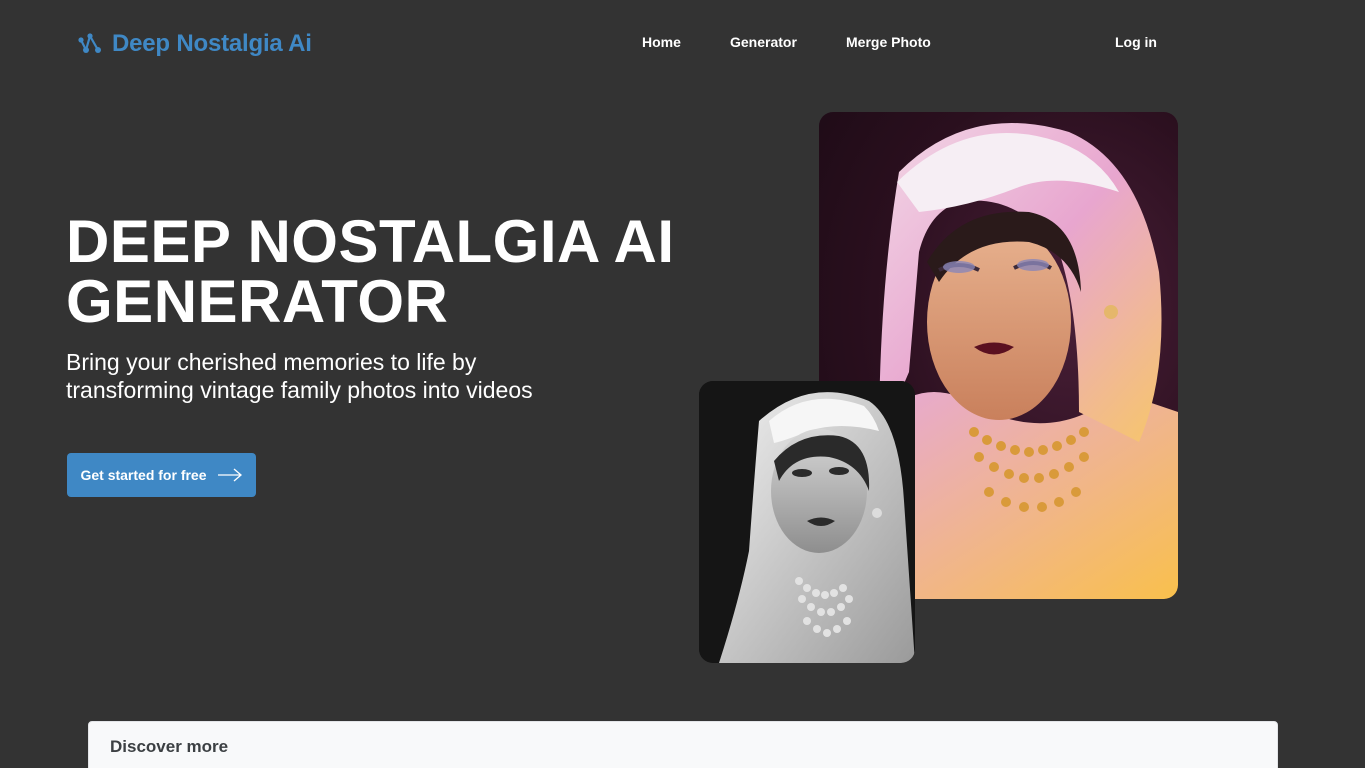 Image resolution: width=1365 pixels, height=768 pixels. What do you see at coordinates (89, 43) in the screenshot?
I see `logo-icon` at bounding box center [89, 43].